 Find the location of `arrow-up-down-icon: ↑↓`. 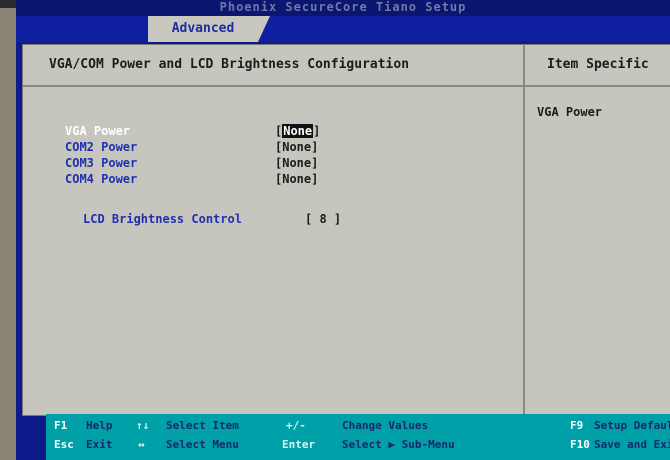

arrow-up-down-icon: ↑↓ is located at coordinates (143, 425).